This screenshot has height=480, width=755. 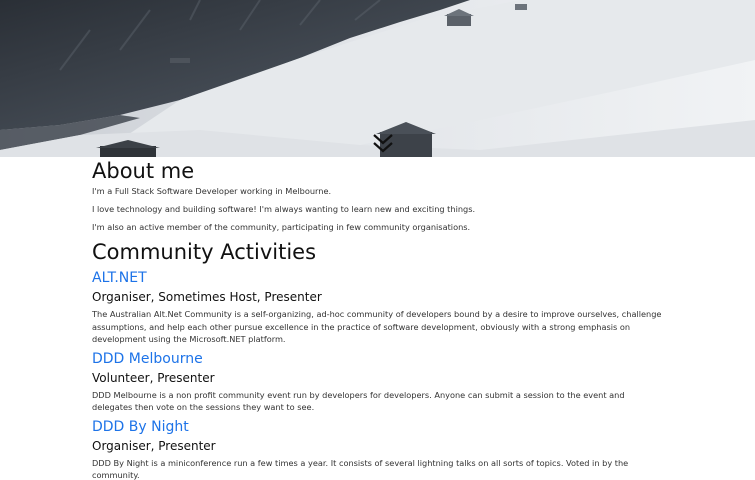 I want to click on activity-role: Organiser, Sometimes Host, Presenter, so click(x=207, y=297).